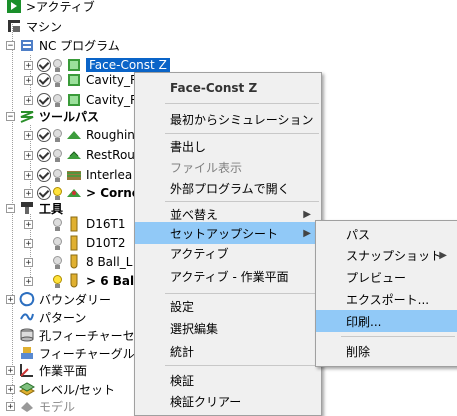 This screenshot has height=416, width=457. What do you see at coordinates (214, 88) in the screenshot?
I see `menu-title-label: Face-Const Z` at bounding box center [214, 88].